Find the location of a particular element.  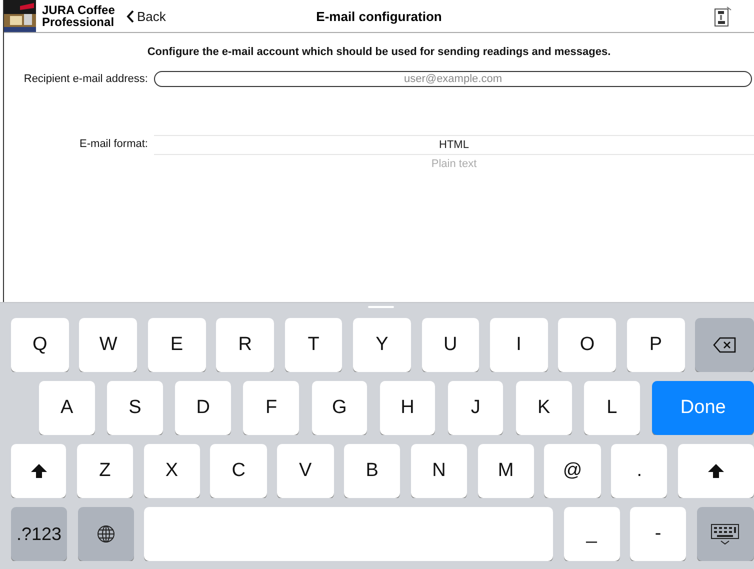

keyboard-key: Z is located at coordinates (105, 471).